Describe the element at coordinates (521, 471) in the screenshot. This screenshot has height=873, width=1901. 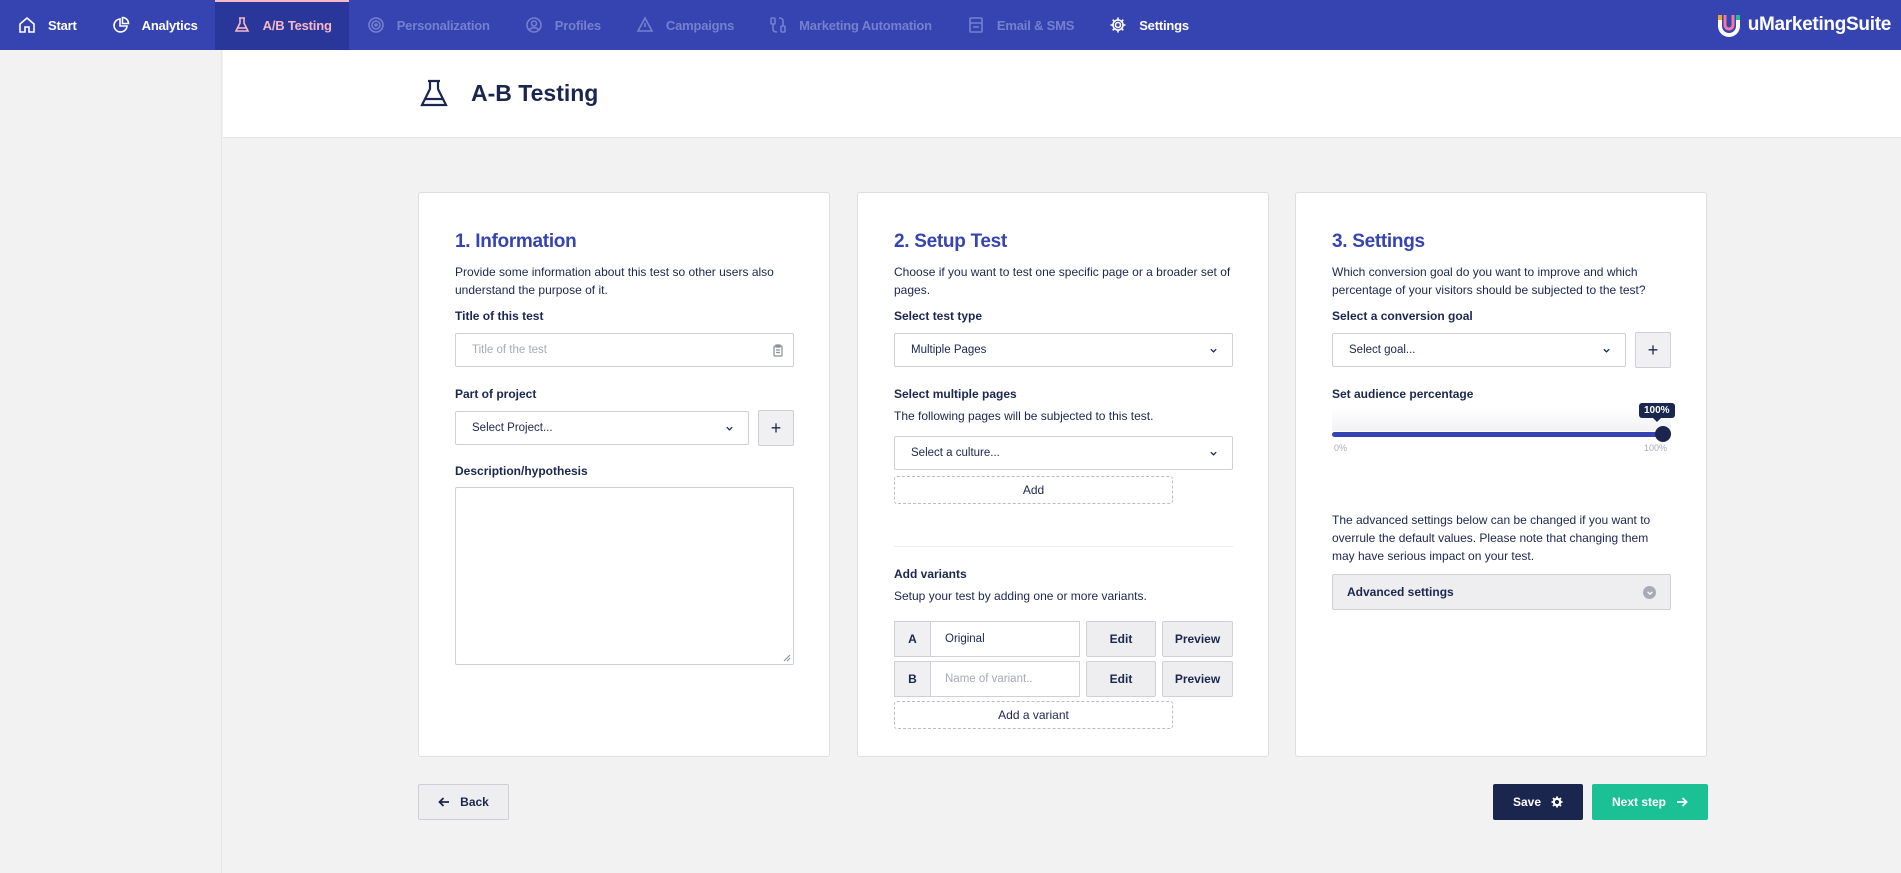
I see `description-label: Description/hypothesis` at that location.